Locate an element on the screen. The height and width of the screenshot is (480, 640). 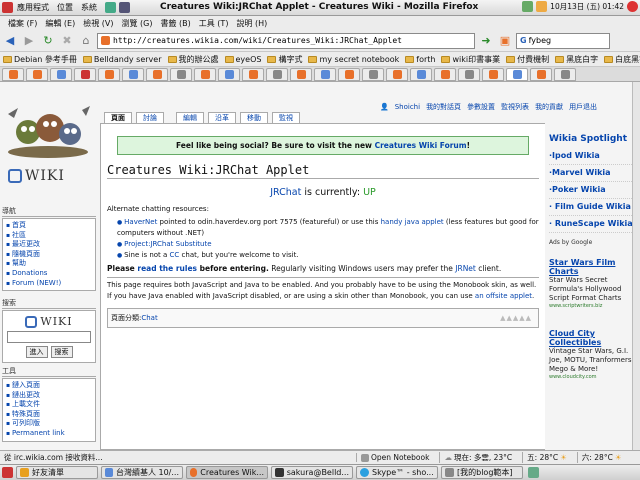
power-icon is located at coordinates (632, 6).